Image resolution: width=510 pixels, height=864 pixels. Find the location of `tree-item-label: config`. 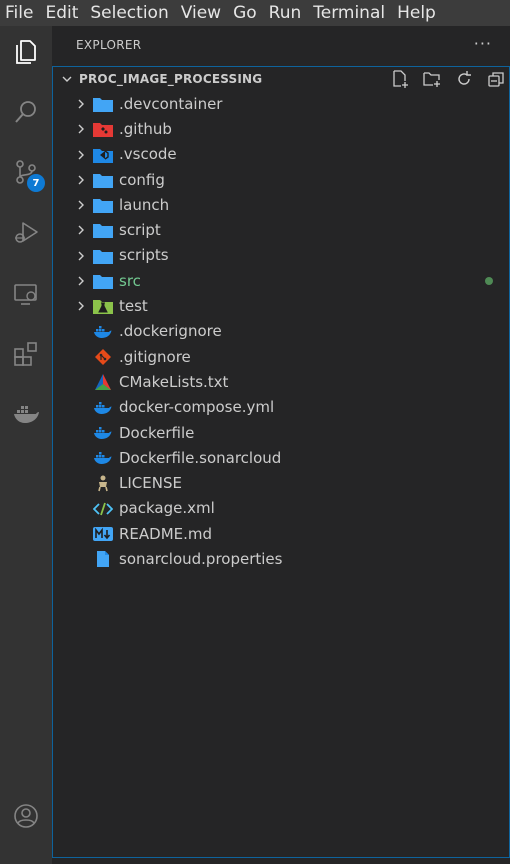

tree-item-label: config is located at coordinates (142, 179).